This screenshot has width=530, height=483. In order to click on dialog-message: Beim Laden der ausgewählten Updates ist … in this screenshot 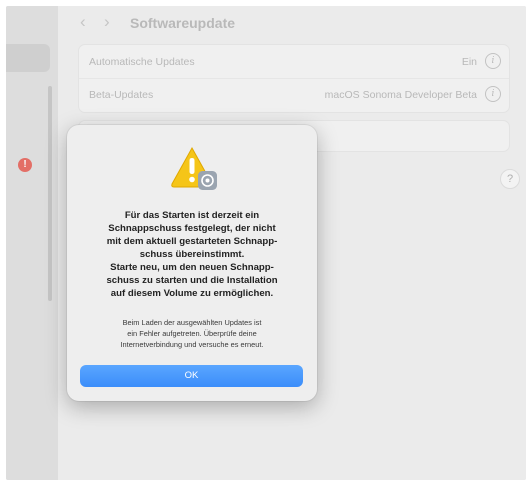, I will do `click(192, 333)`.